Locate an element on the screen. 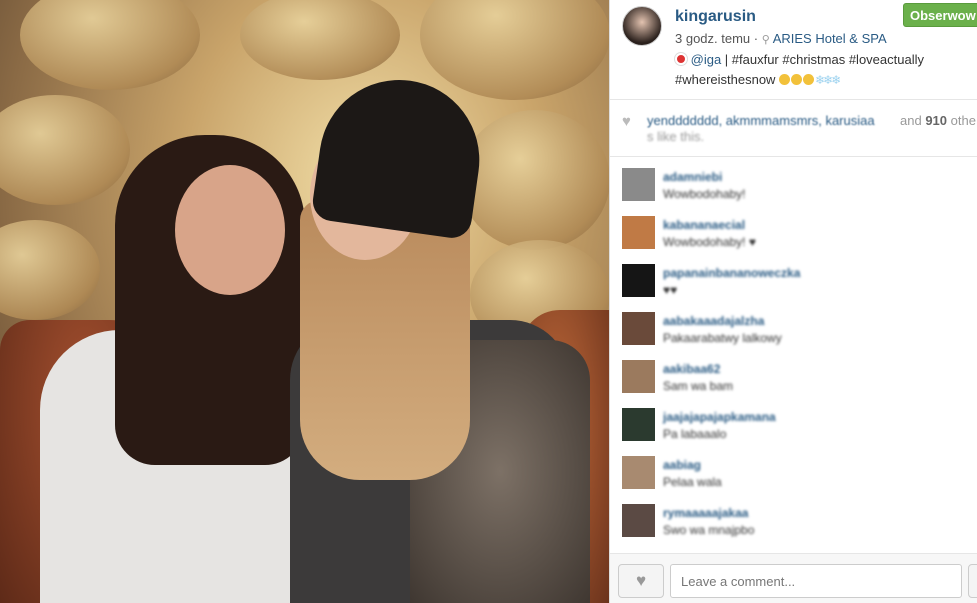  location-pin-icon: ⚲ is located at coordinates (765, 40).